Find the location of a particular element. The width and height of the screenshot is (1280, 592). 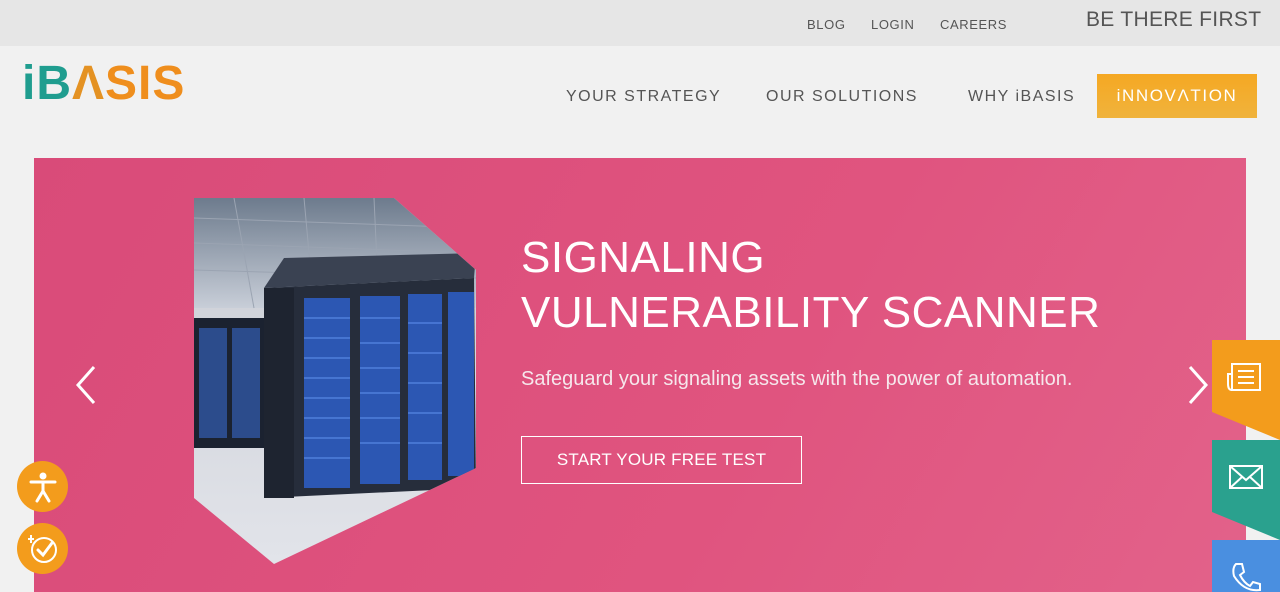

hero-title: SIGNALING VULNERABILITY SCANNER is located at coordinates (810, 285).